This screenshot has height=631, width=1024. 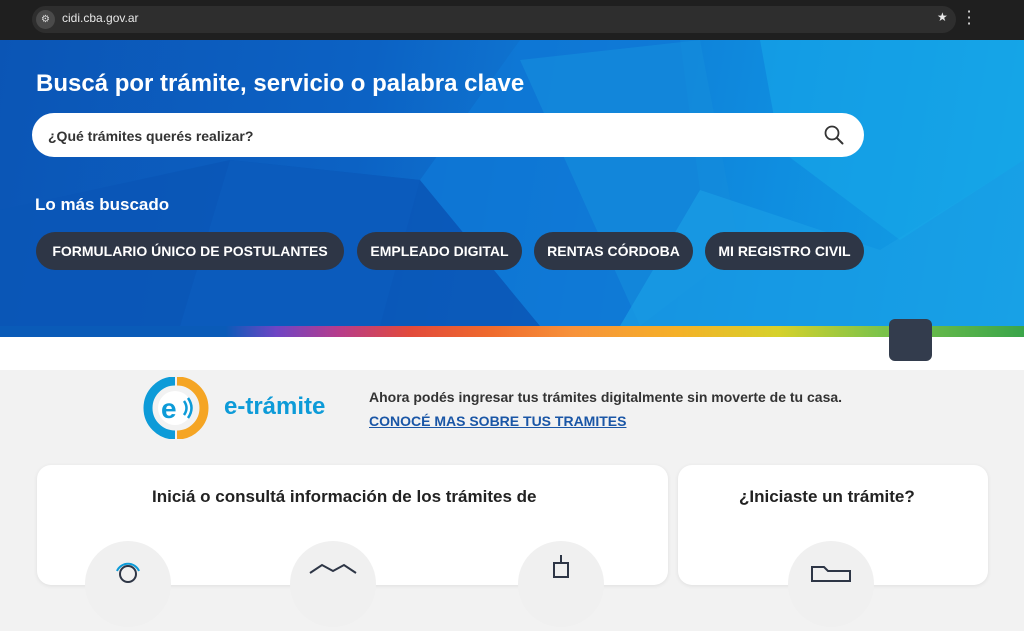 What do you see at coordinates (439, 251) in the screenshot?
I see `chip-empleado-digital: EMPLEADO DIGITAL` at bounding box center [439, 251].